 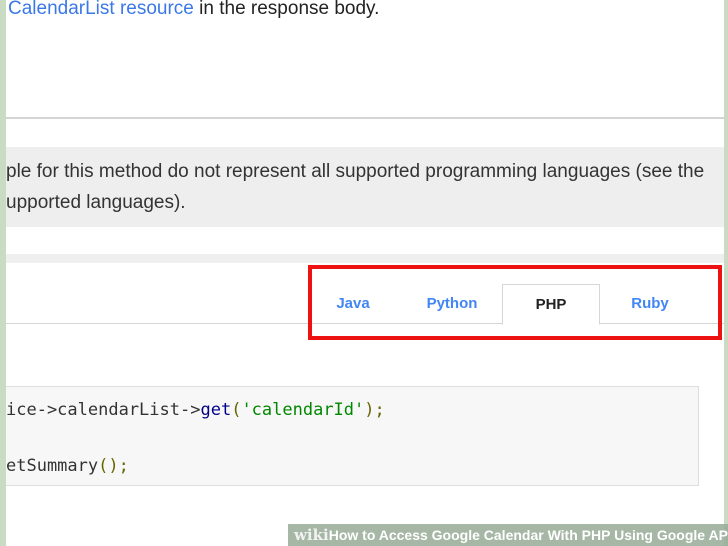 What do you see at coordinates (515, 302) in the screenshot?
I see `highlight-box` at bounding box center [515, 302].